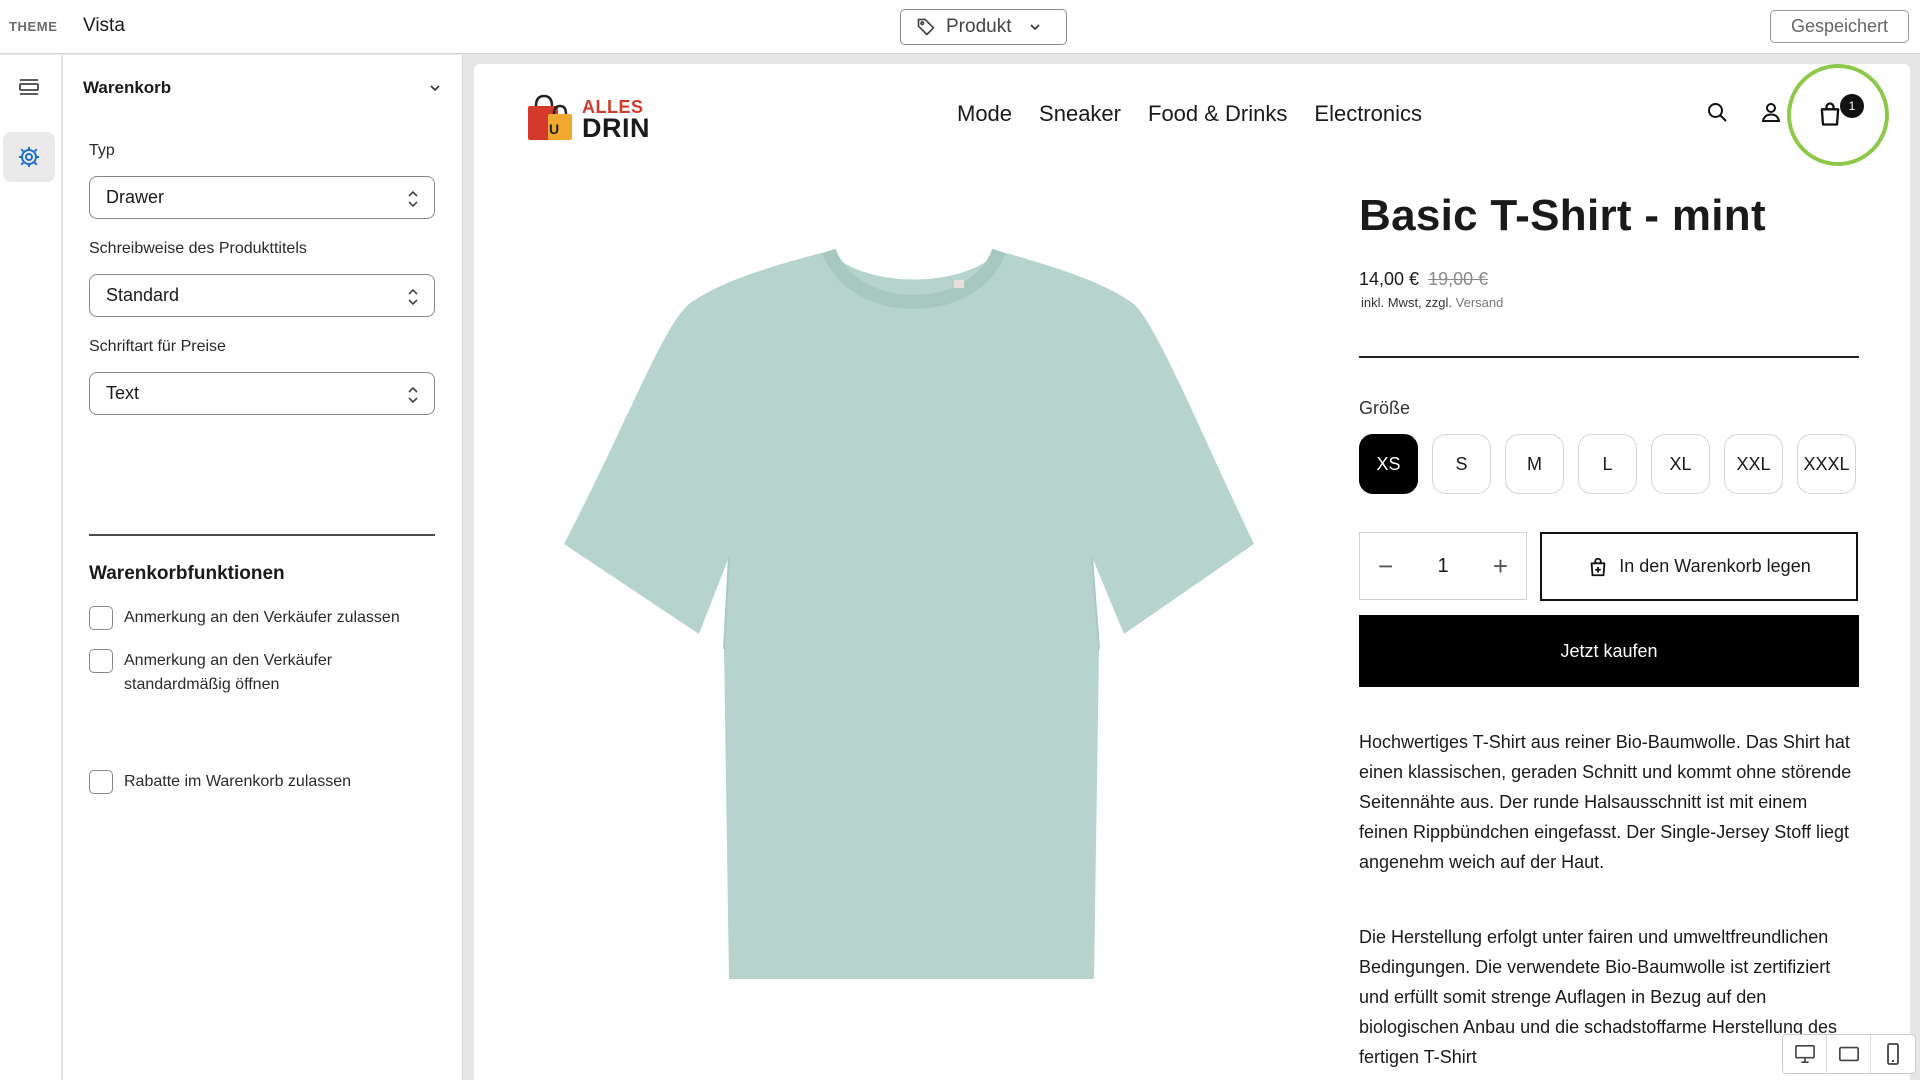 Image resolution: width=1920 pixels, height=1080 pixels. I want to click on section-title: Warenkorbfunktionen, so click(187, 573).